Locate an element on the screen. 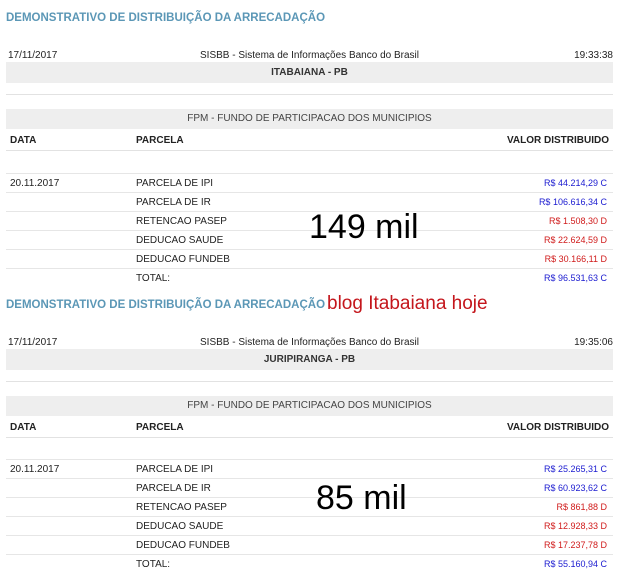 The image size is (620, 581). row-valor: R$ 30.166,11 D is located at coordinates (575, 259).